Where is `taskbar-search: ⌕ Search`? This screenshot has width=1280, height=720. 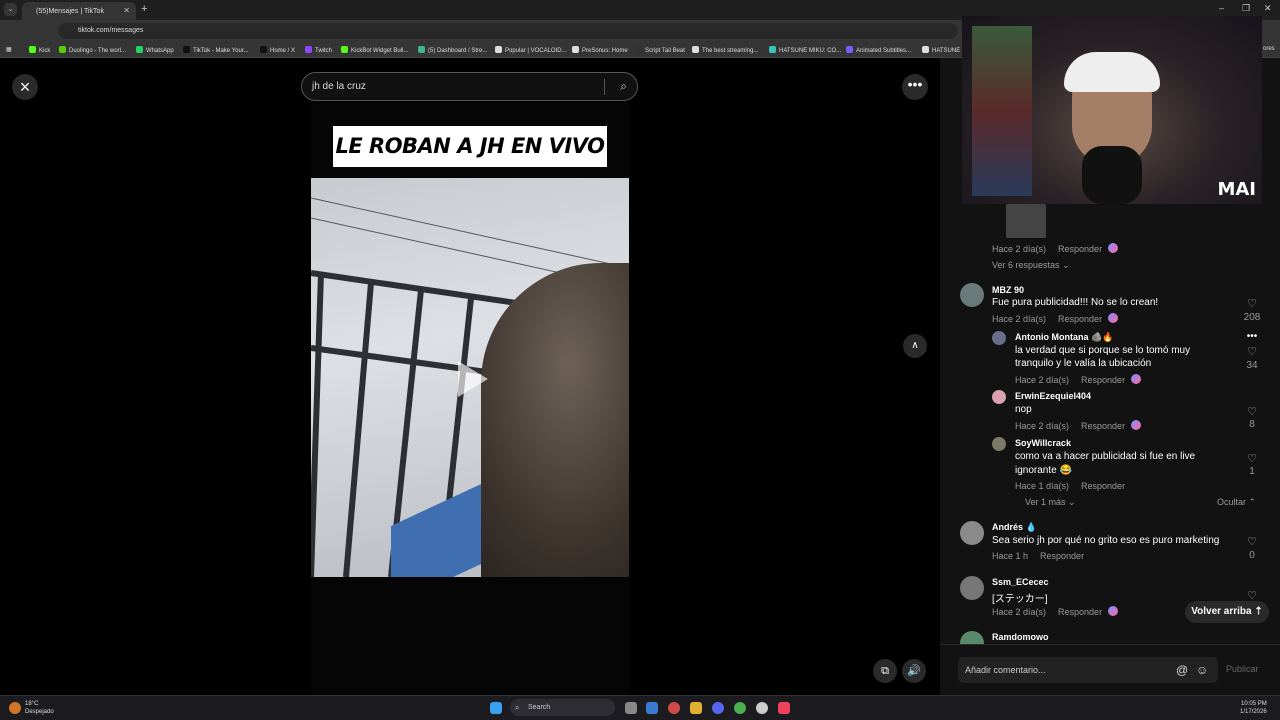 taskbar-search: ⌕ Search is located at coordinates (562, 707).